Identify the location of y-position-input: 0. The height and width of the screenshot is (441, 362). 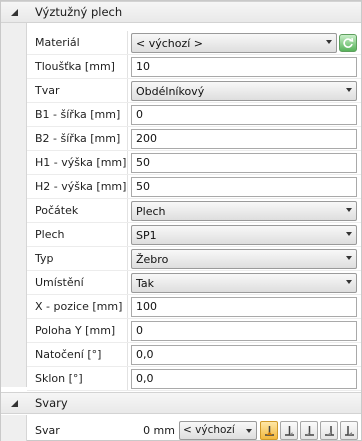
(244, 331).